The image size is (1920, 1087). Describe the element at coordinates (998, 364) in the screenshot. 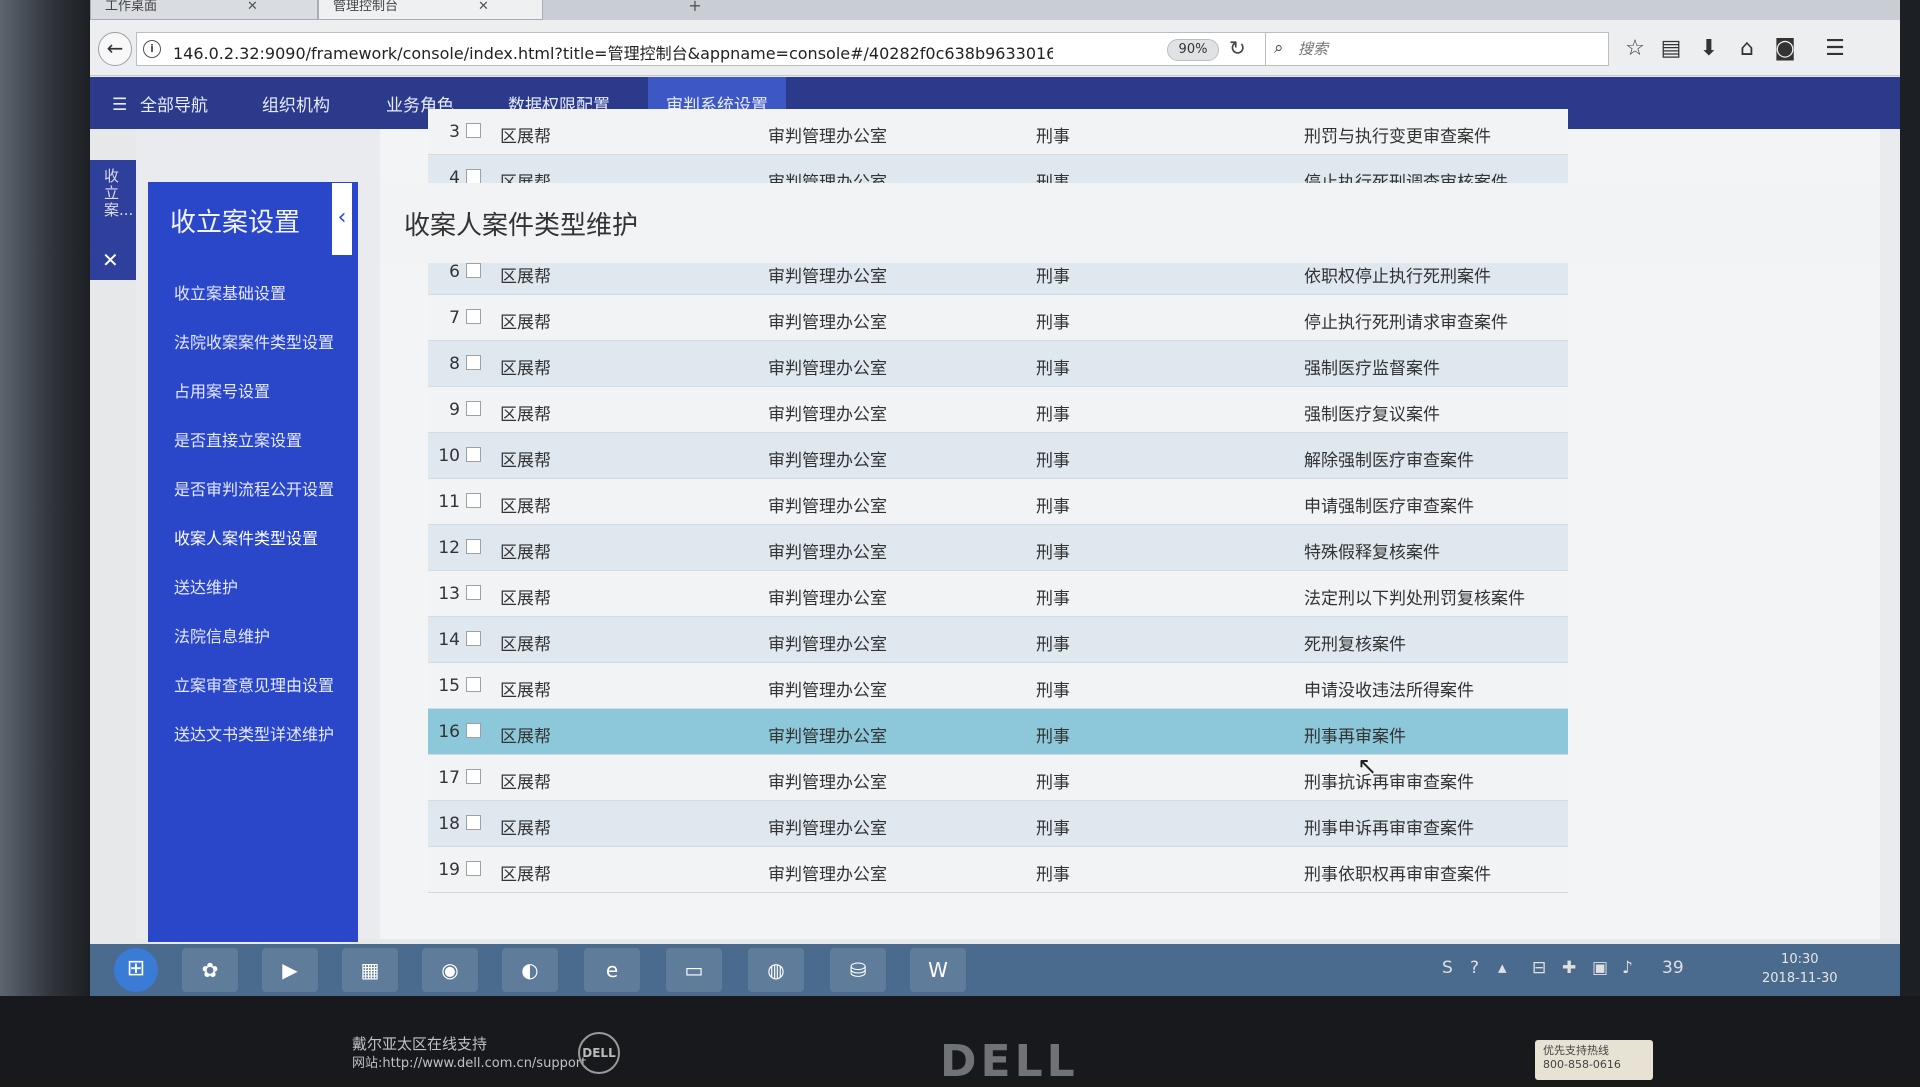

I see `table-row: 8 区展帮 审判管理办公室 刑事 强制医疗监督案件` at that location.